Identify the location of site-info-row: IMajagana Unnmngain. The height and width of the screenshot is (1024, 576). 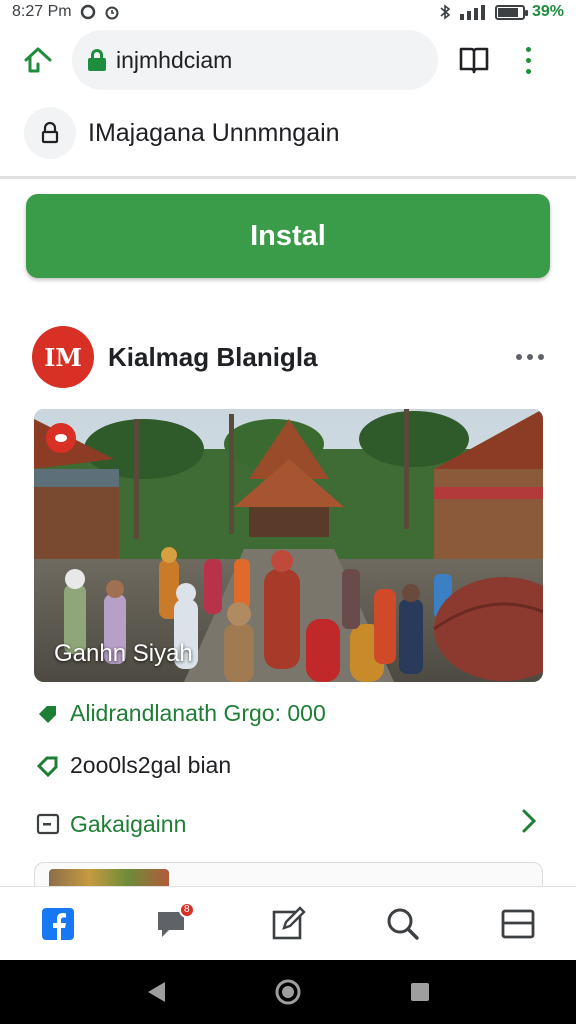
(288, 133).